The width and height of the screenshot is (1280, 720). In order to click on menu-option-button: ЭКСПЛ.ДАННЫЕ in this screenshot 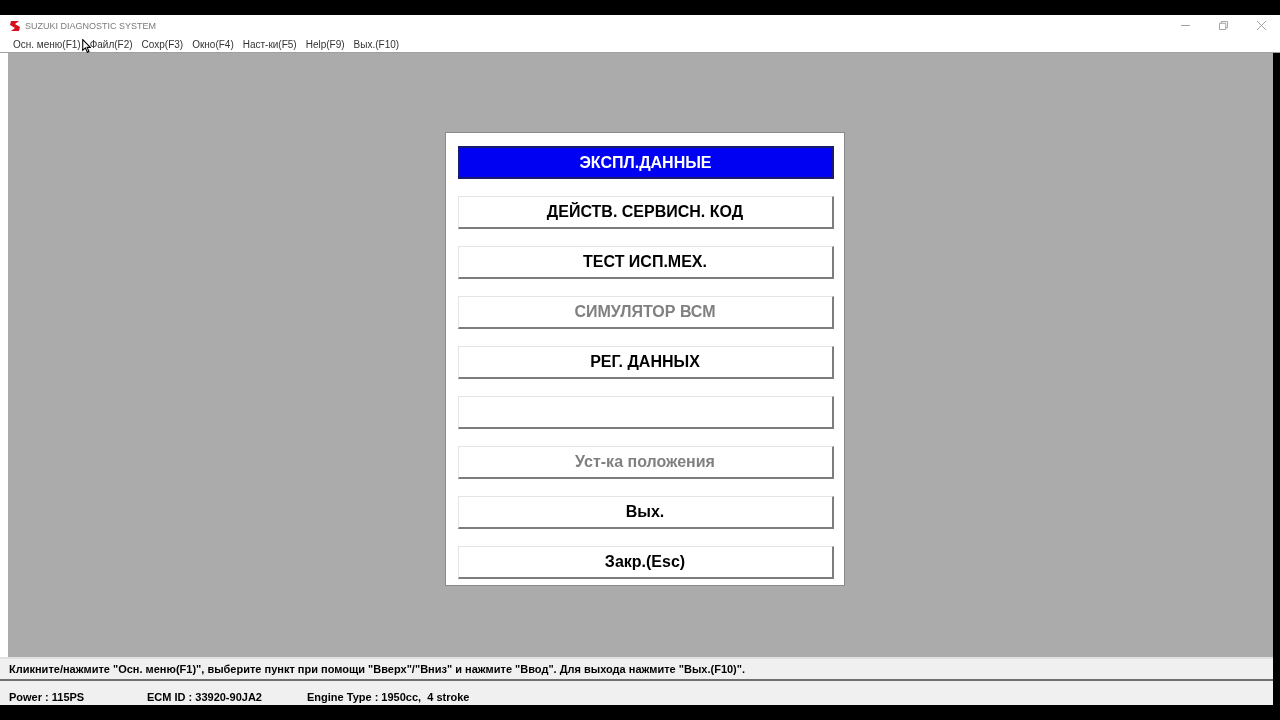, I will do `click(645, 162)`.